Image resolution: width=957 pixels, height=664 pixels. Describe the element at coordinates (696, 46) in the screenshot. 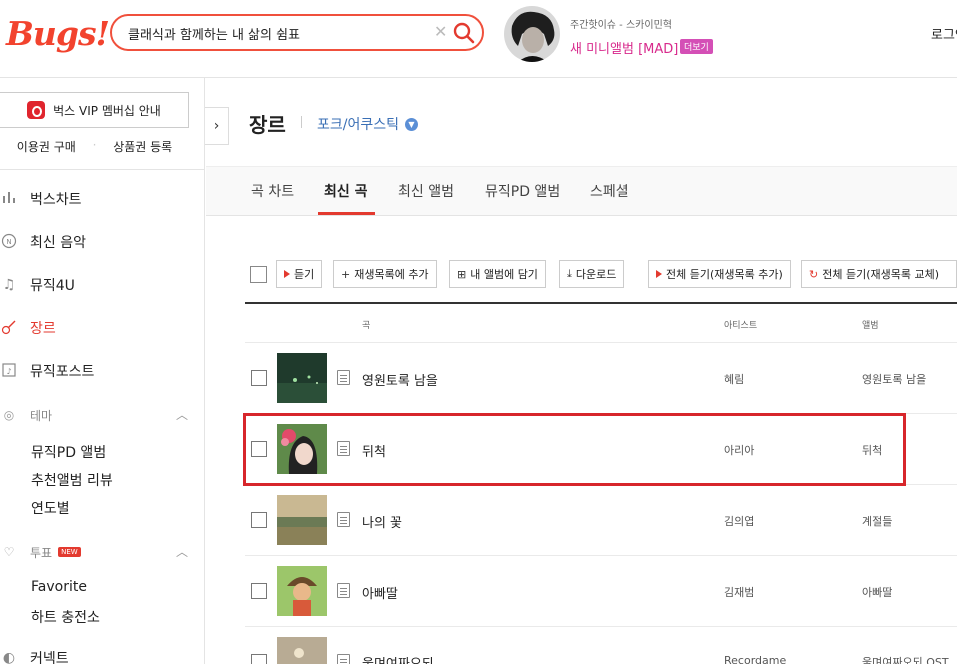

I see `promo-more-button: 더보기` at that location.